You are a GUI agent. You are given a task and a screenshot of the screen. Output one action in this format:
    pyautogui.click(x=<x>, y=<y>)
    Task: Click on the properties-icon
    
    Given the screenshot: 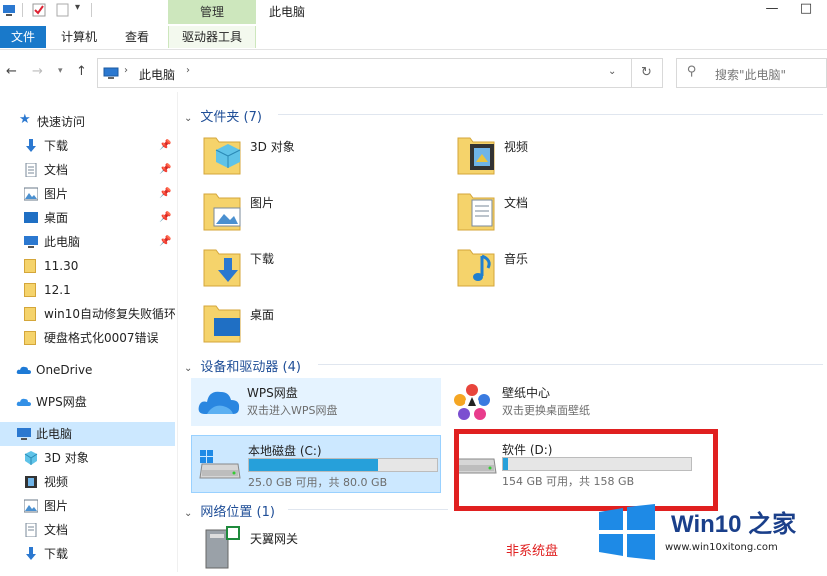 What is the action you would take?
    pyautogui.click(x=39, y=10)
    